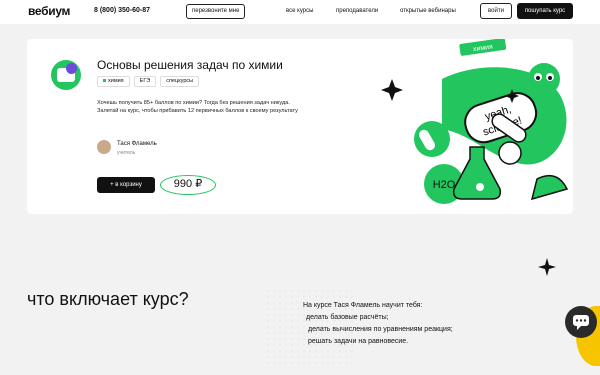 Image resolution: width=600 pixels, height=375 pixels. Describe the element at coordinates (545, 11) in the screenshot. I see `try-course-button: пошупать курс` at that location.